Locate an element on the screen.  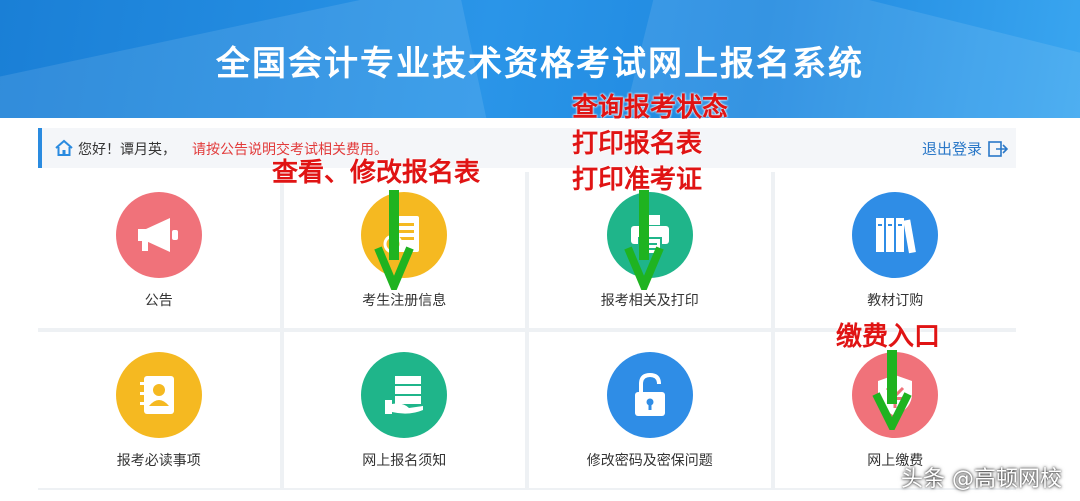
watermark: 头条 @高顿网校 is located at coordinates (981, 479).